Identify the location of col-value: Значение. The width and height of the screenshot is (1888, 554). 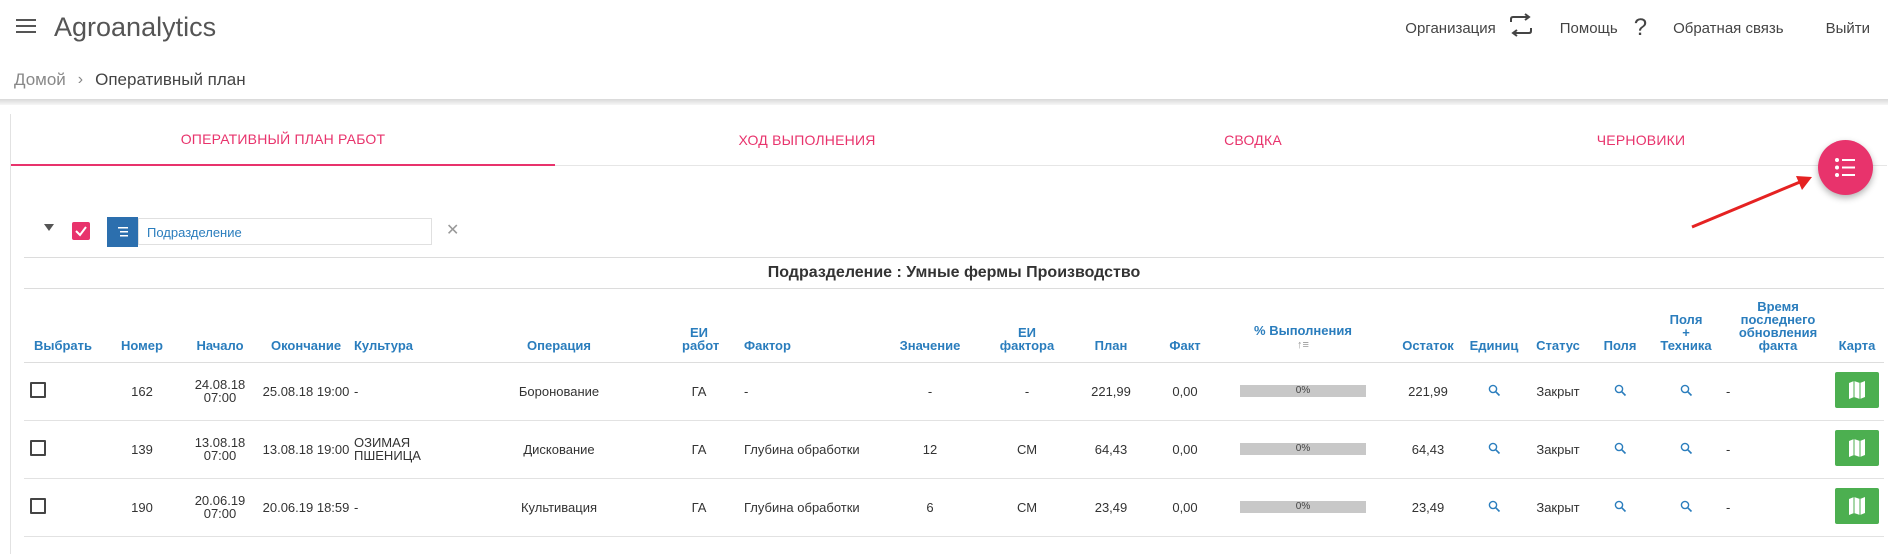
(930, 329).